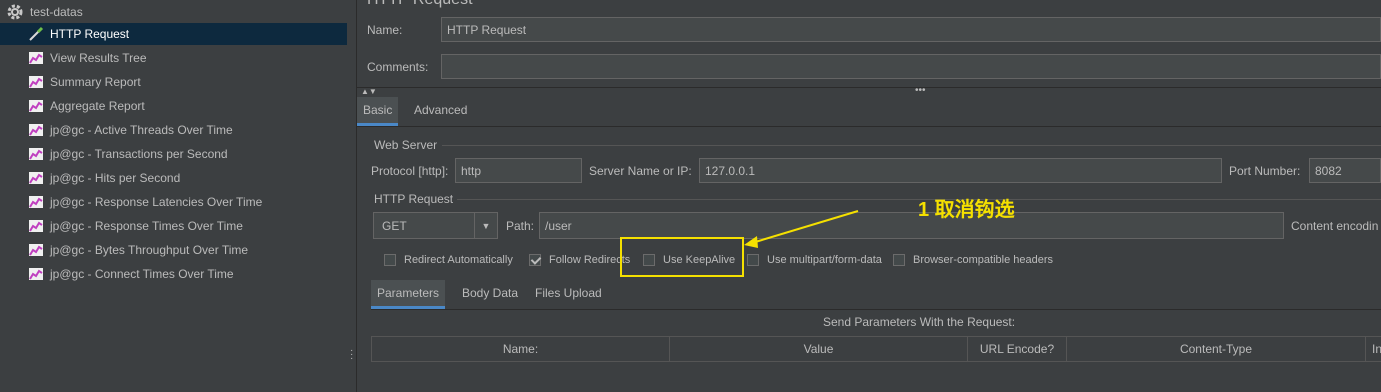 This screenshot has width=1381, height=392. What do you see at coordinates (1216, 349) in the screenshot?
I see `column-header-content-type: Content-Type` at bounding box center [1216, 349].